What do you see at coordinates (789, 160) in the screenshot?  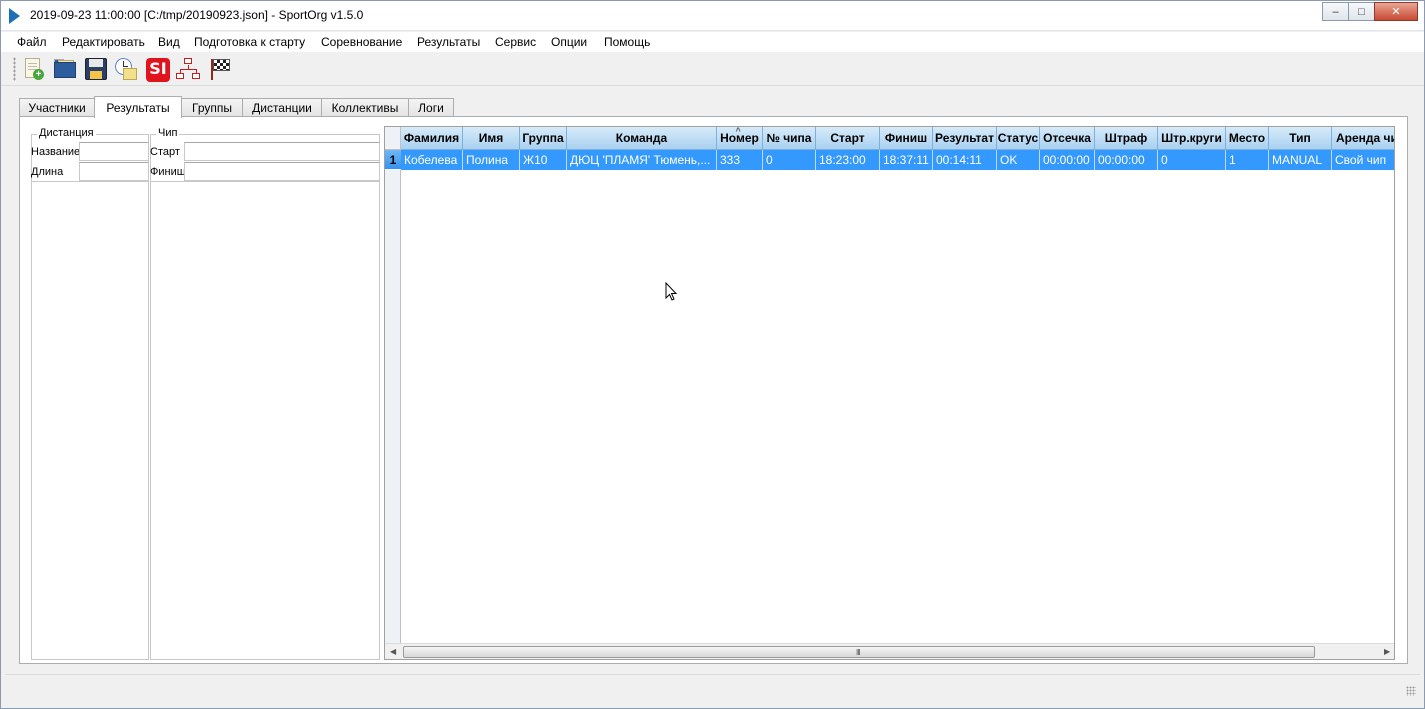 I see `table-cell-chip-number: 0` at bounding box center [789, 160].